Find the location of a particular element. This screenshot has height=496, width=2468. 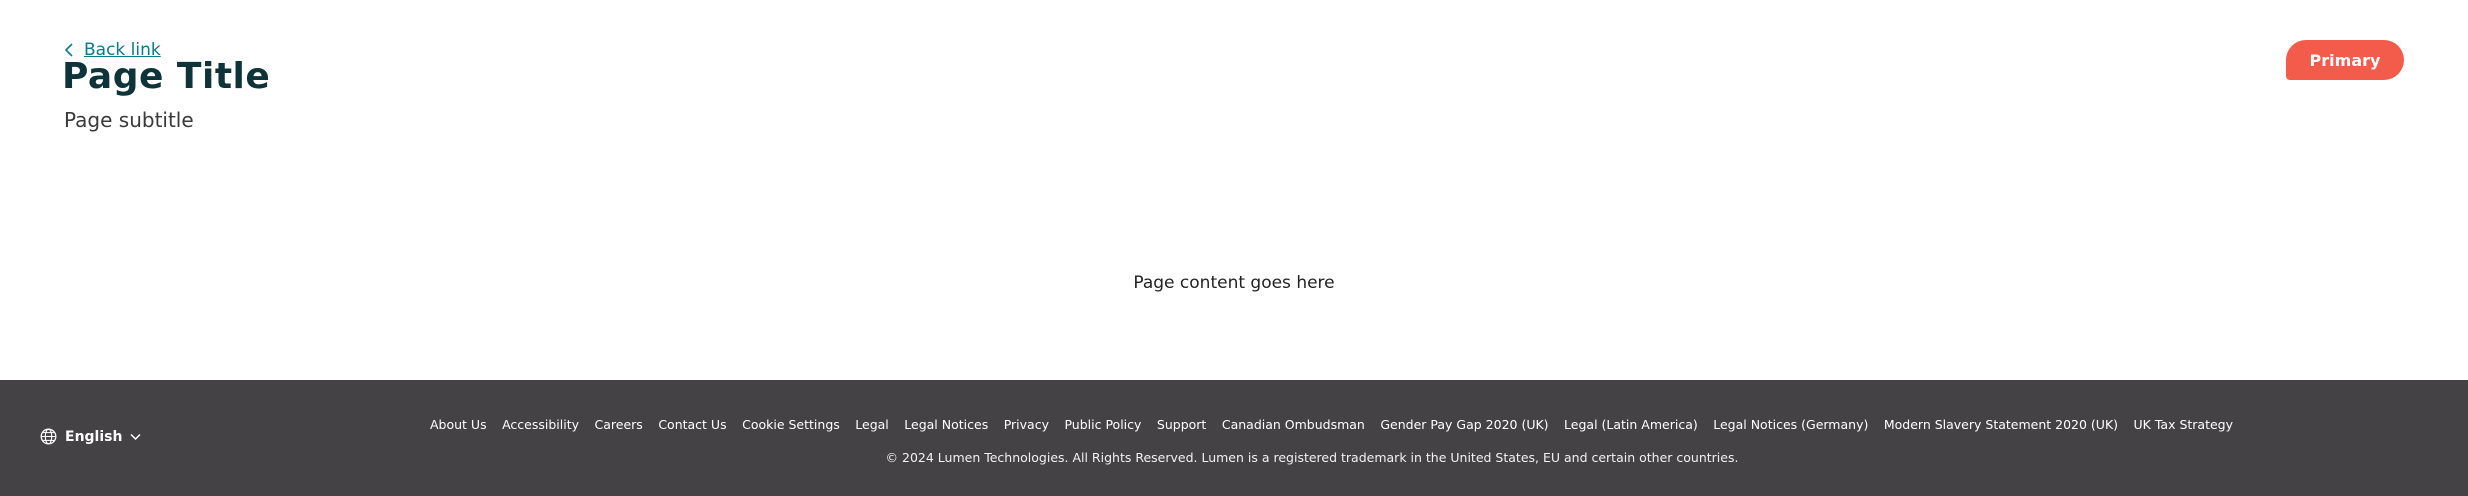

footer-link-modern-slavery-statement: Modern Slavery Statement 2020 (UK) is located at coordinates (2001, 424).